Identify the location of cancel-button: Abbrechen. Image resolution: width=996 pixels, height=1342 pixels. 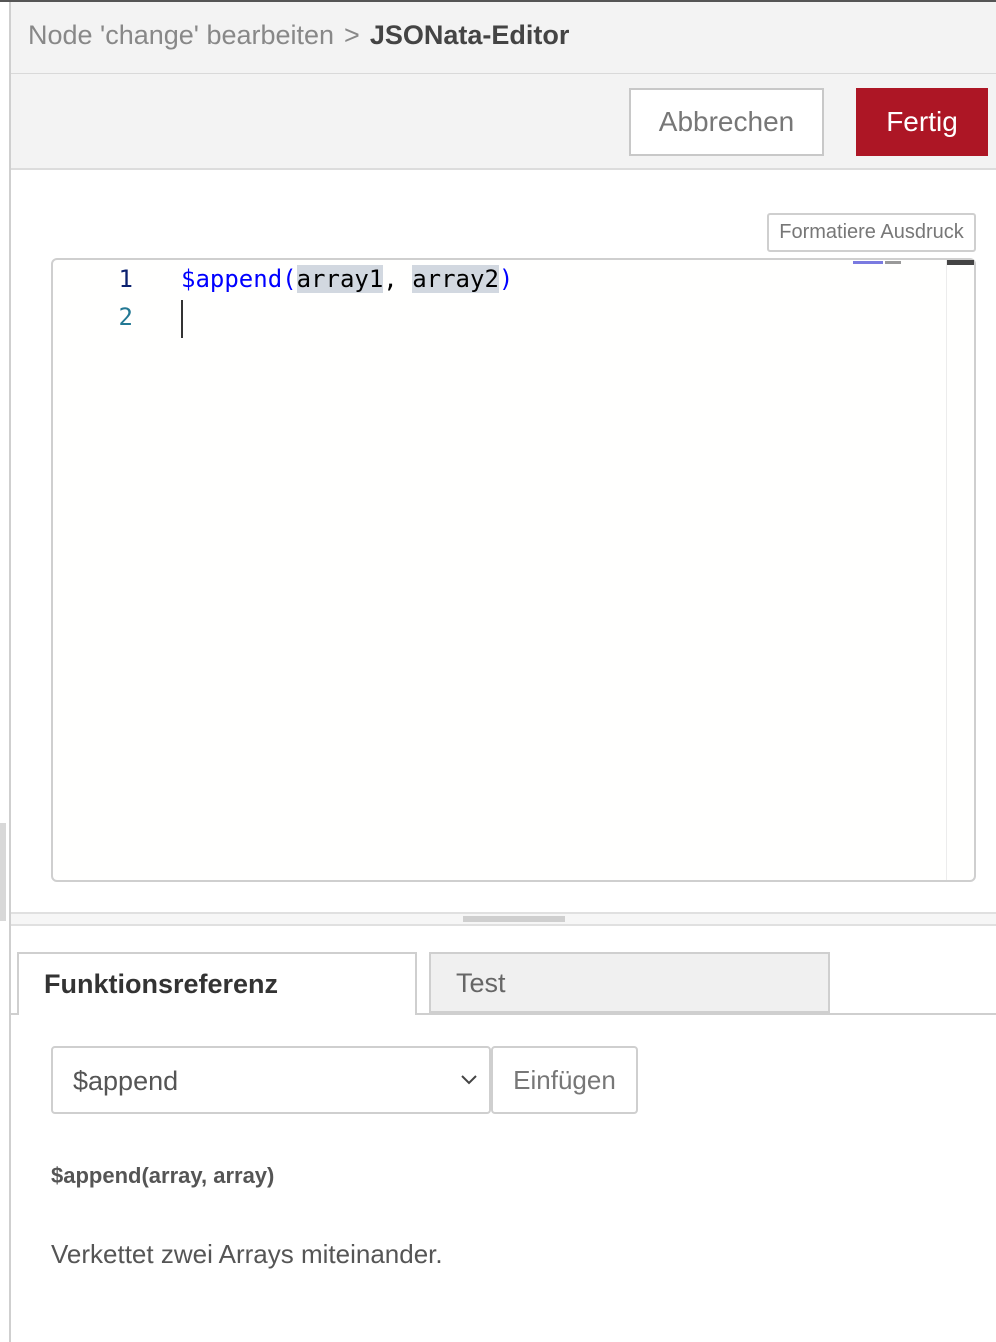
(726, 122).